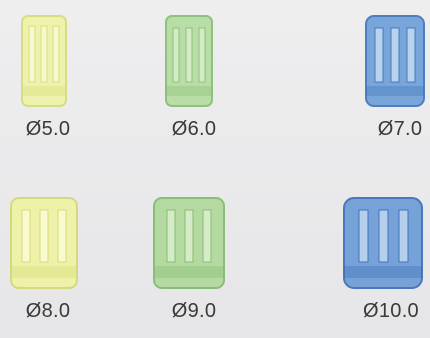  What do you see at coordinates (383, 243) in the screenshot?
I see `sleeve-10-icon` at bounding box center [383, 243].